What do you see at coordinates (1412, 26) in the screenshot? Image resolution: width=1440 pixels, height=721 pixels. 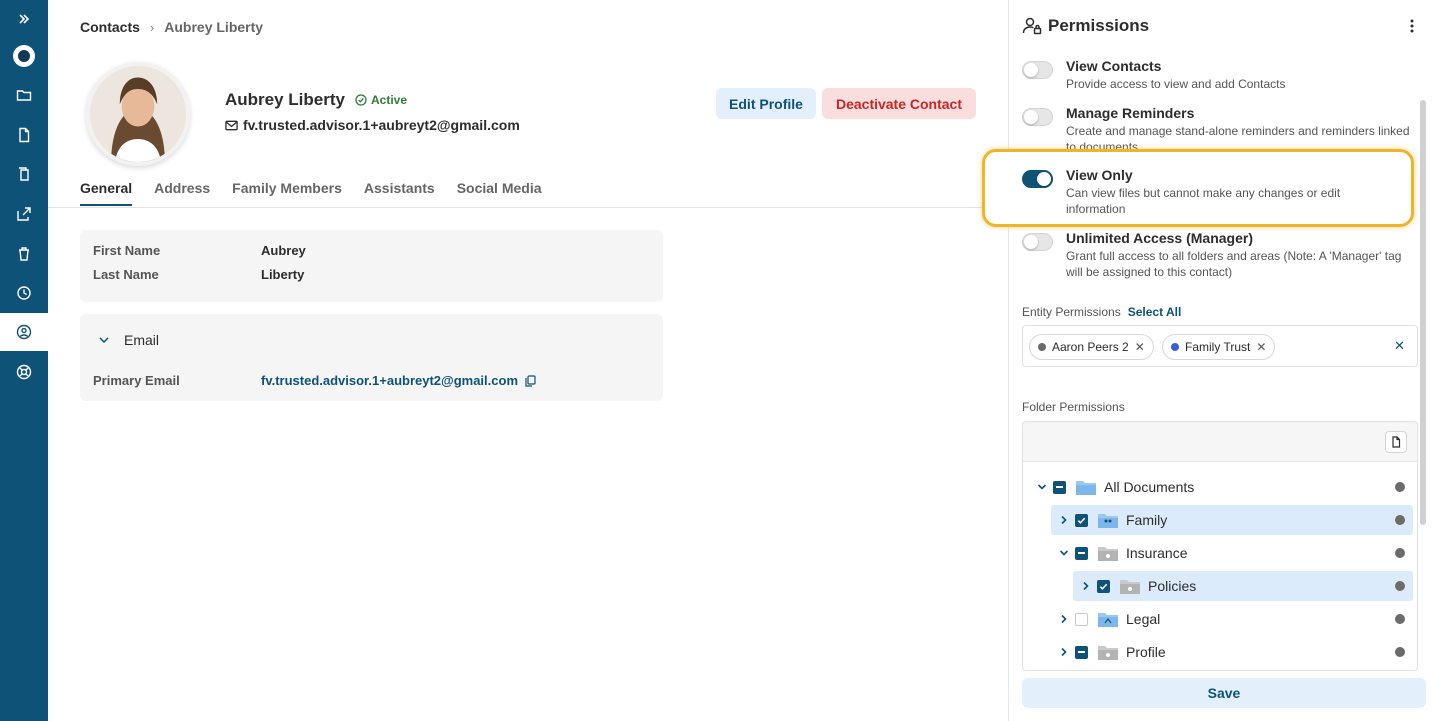 I see `more-options-icon` at bounding box center [1412, 26].